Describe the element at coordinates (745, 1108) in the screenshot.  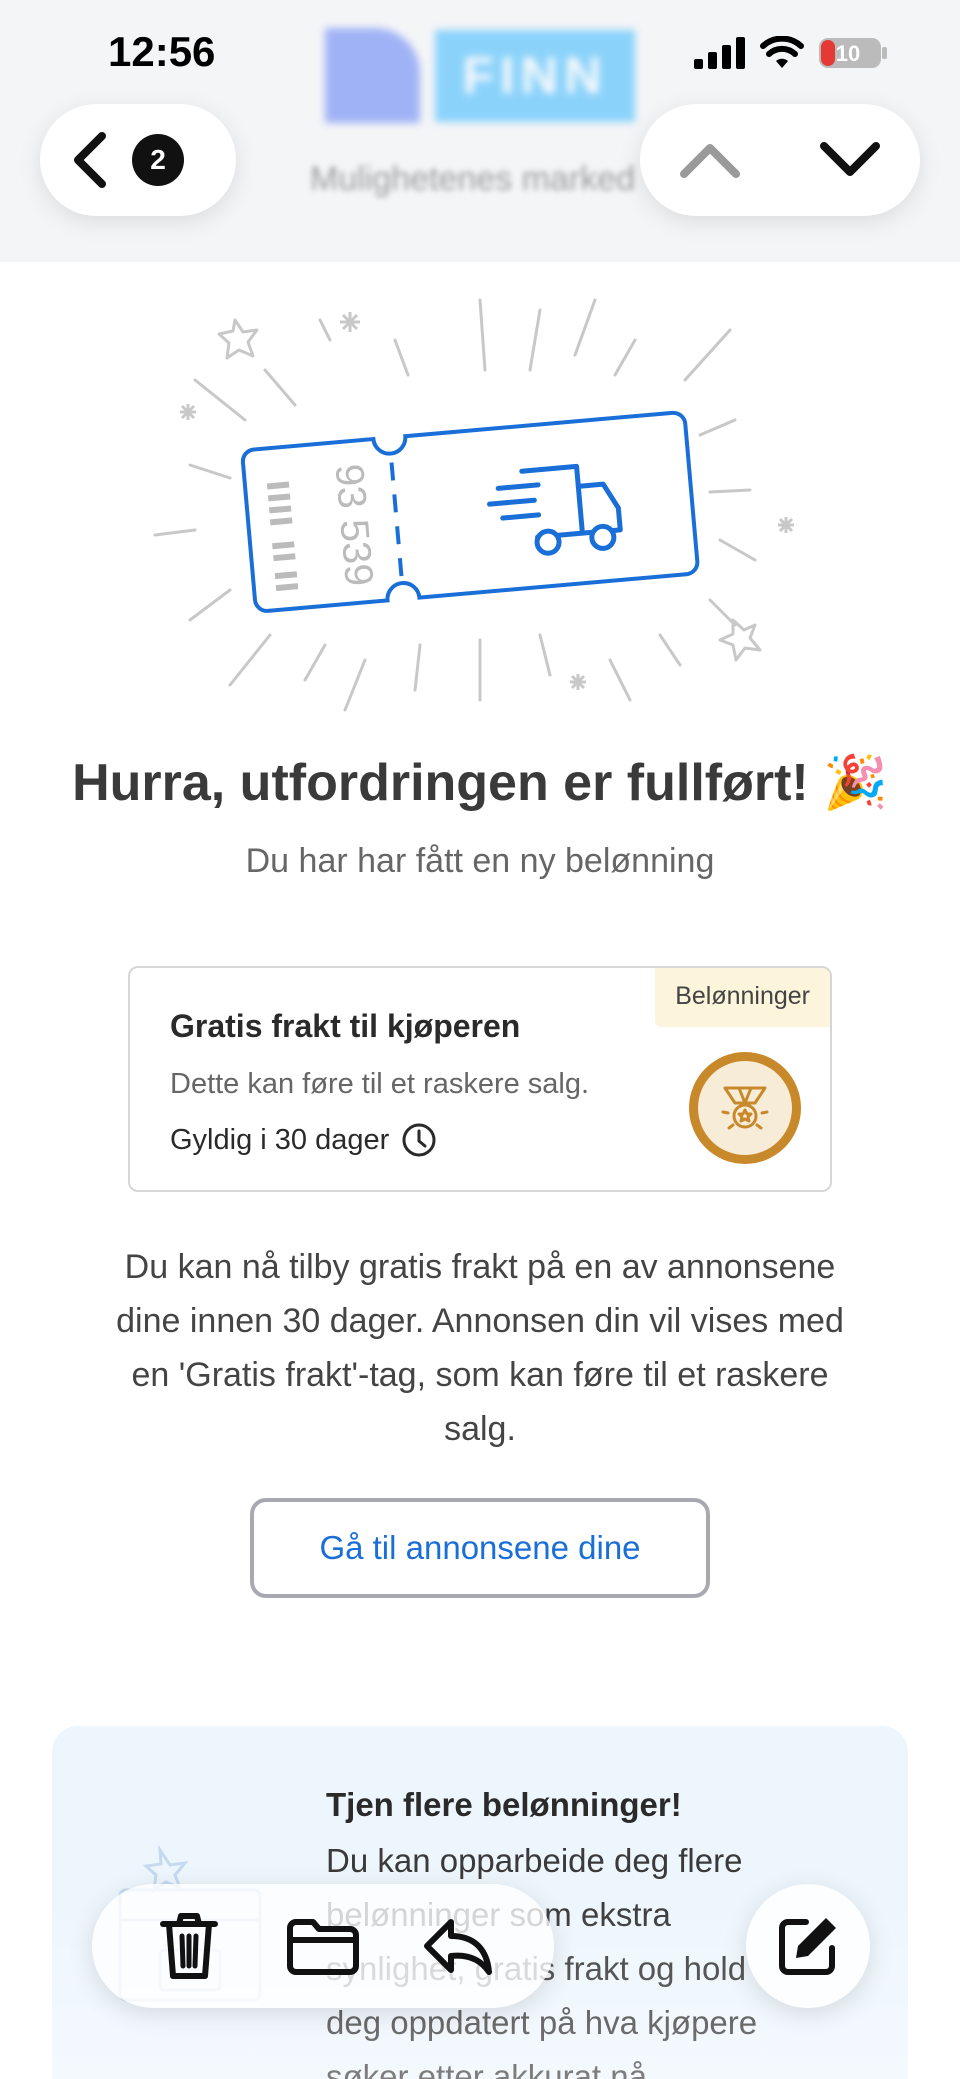
I see `medal-icon` at that location.